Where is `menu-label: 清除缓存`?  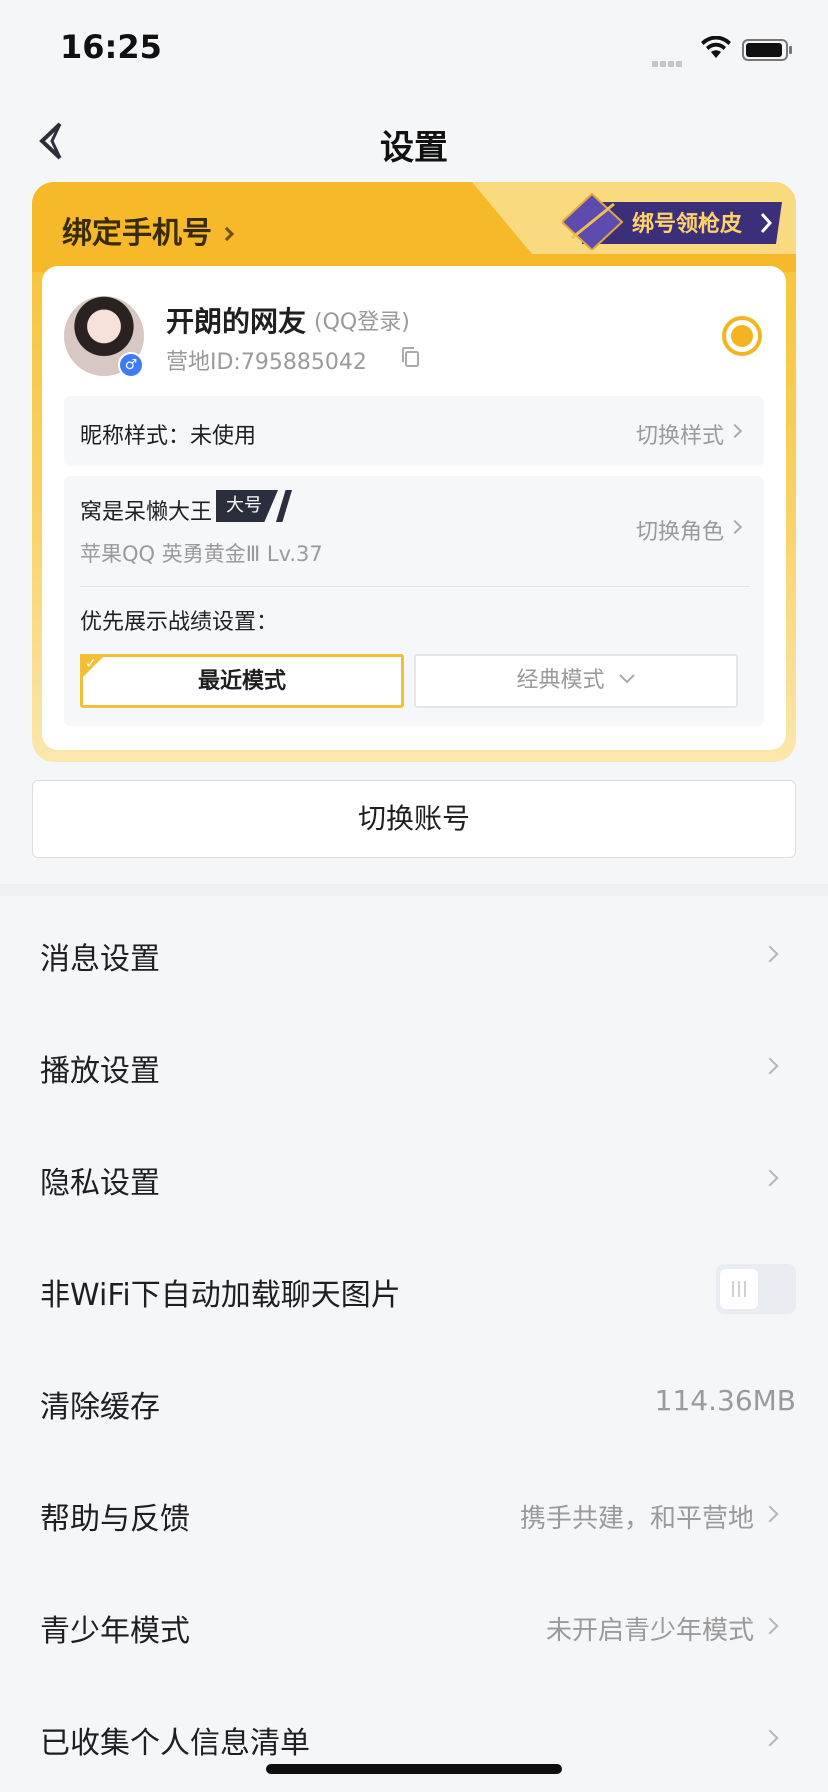
menu-label: 清除缓存 is located at coordinates (100, 1407).